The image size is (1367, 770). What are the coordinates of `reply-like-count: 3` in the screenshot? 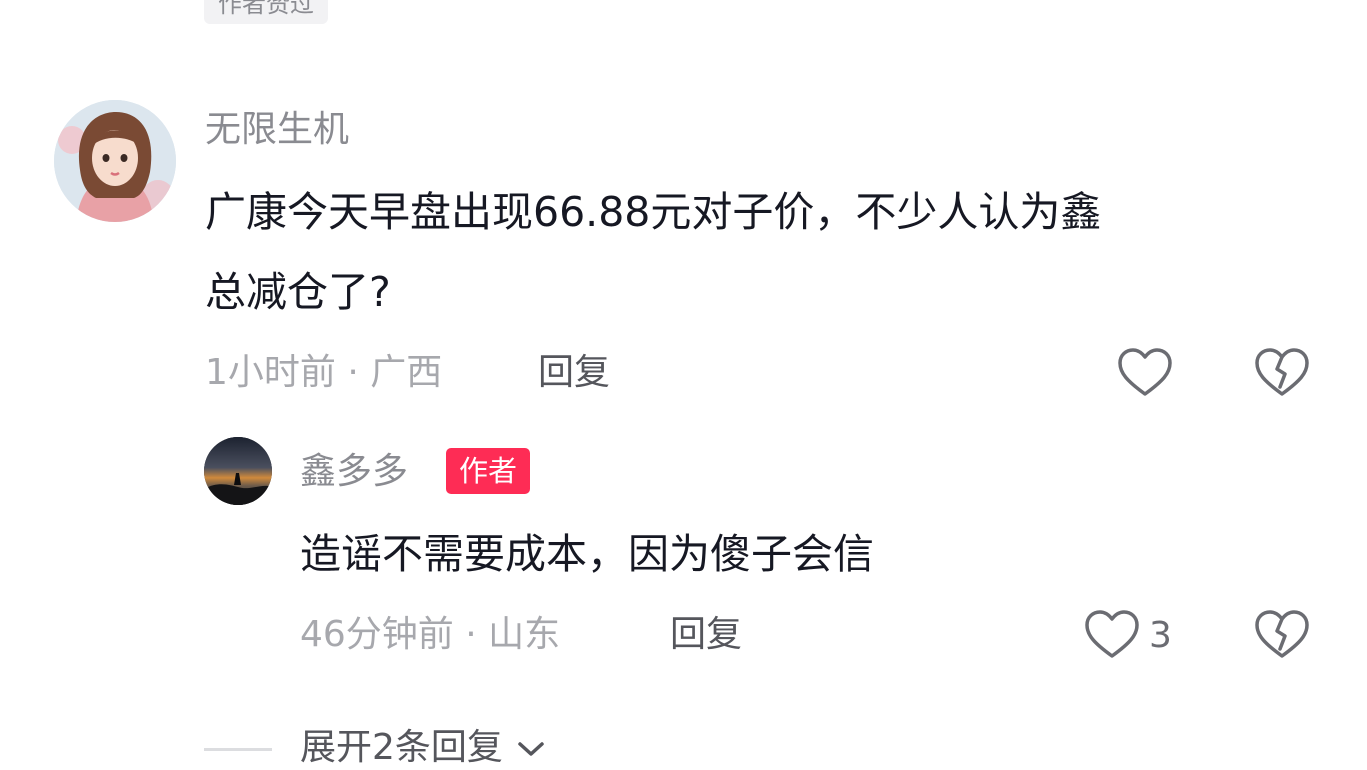 It's located at (1160, 635).